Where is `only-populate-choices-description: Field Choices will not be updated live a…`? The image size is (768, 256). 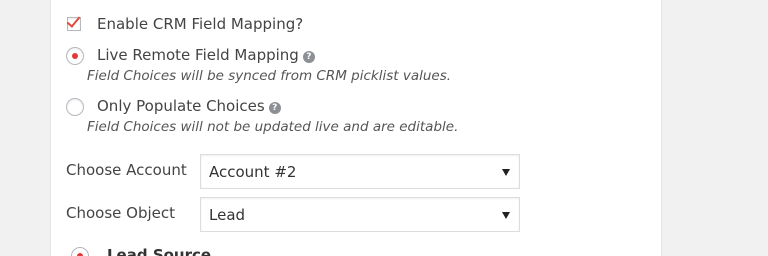 only-populate-choices-description: Field Choices will not be updated live a… is located at coordinates (273, 127).